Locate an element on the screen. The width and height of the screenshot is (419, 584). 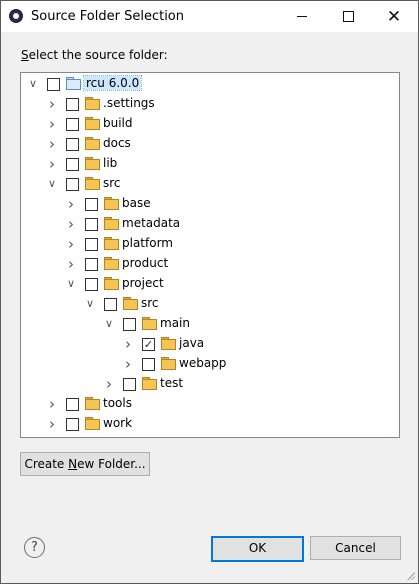
create-prefix: Create is located at coordinates (46, 464).